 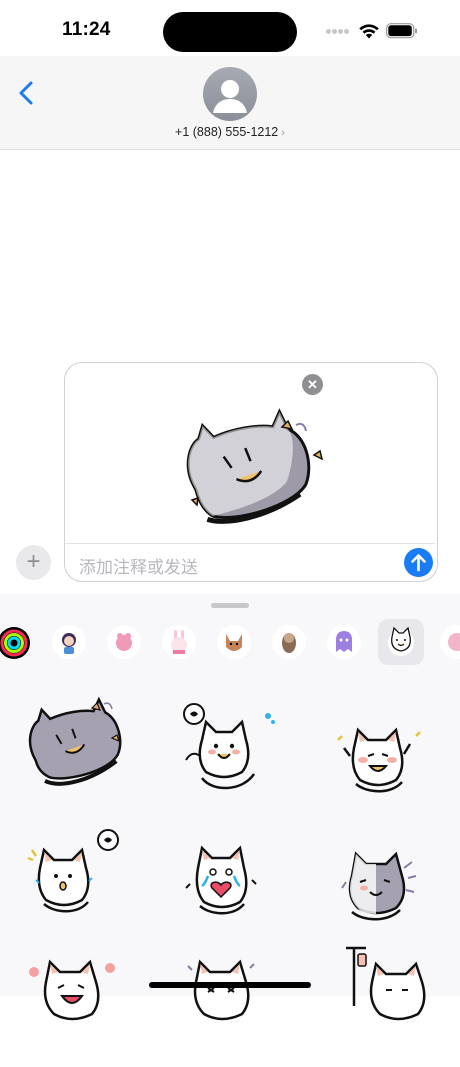 I want to click on drawer-handle, so click(x=230, y=605).